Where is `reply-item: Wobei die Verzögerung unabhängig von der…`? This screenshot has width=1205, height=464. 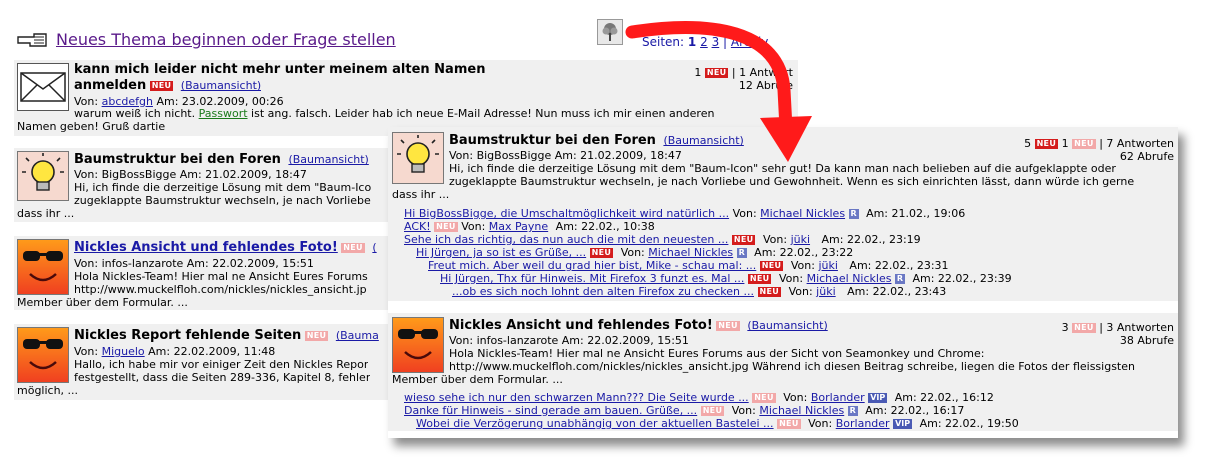 reply-item: Wobei die Verzögerung unabhängig von der… is located at coordinates (717, 423).